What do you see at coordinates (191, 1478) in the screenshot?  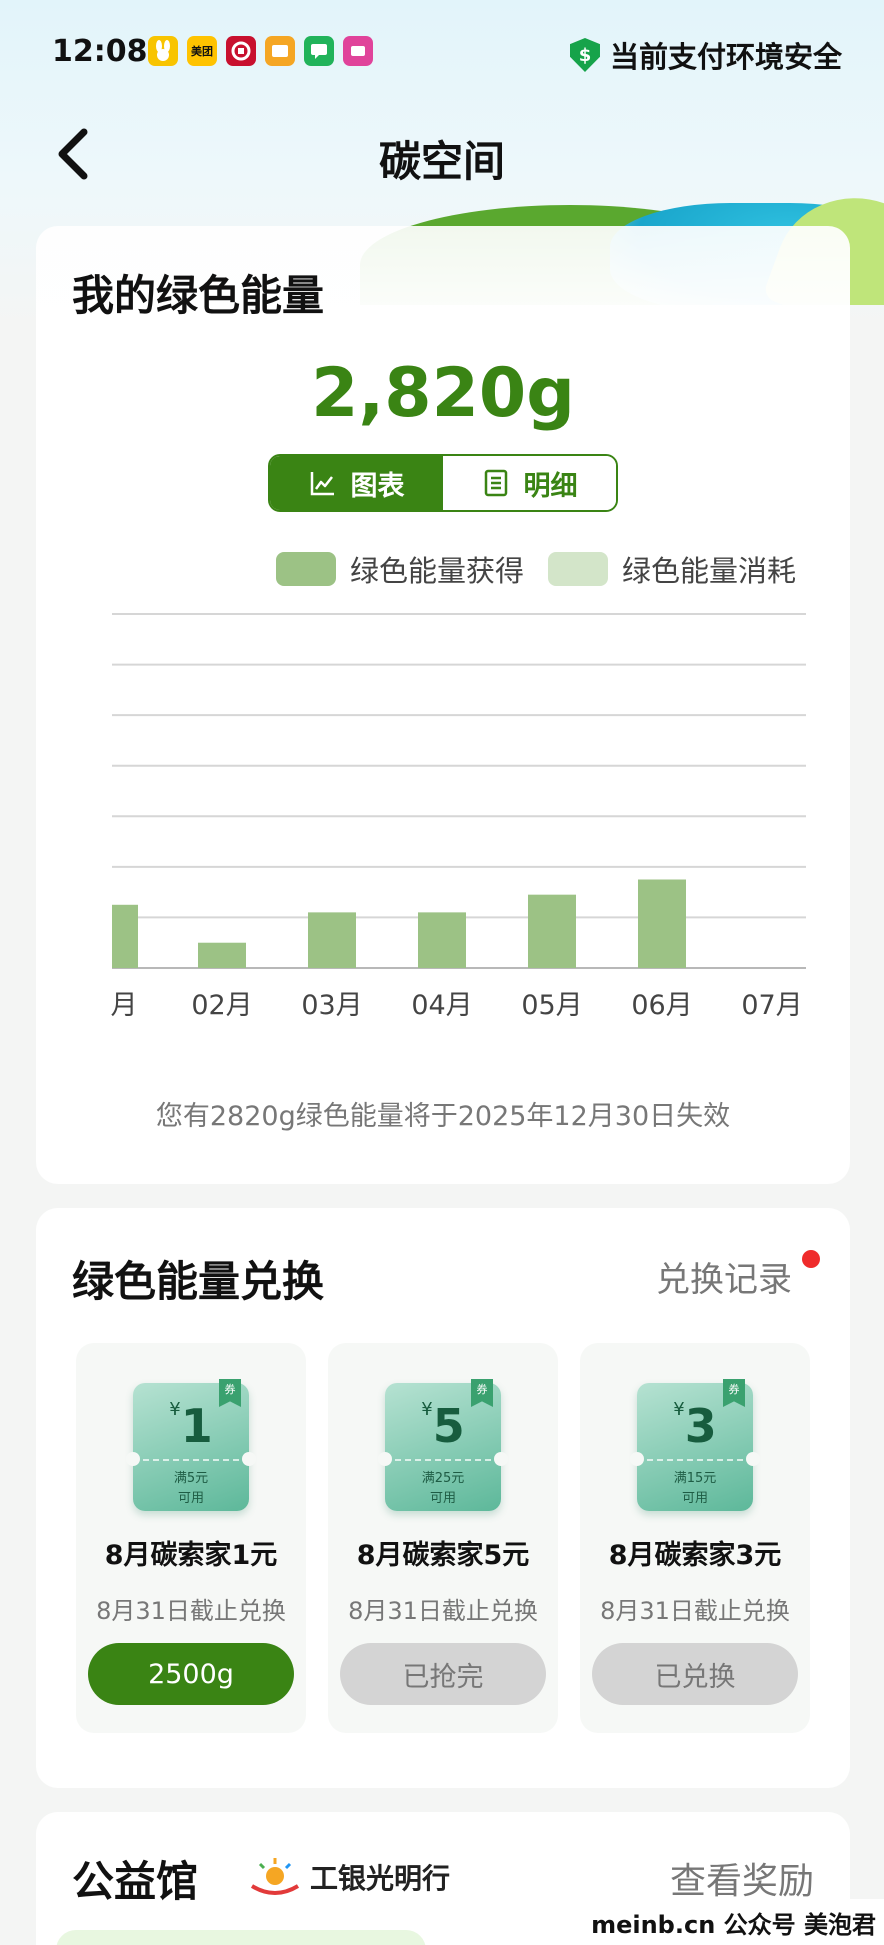 I see `coupon-condition-line1: 满5元` at bounding box center [191, 1478].